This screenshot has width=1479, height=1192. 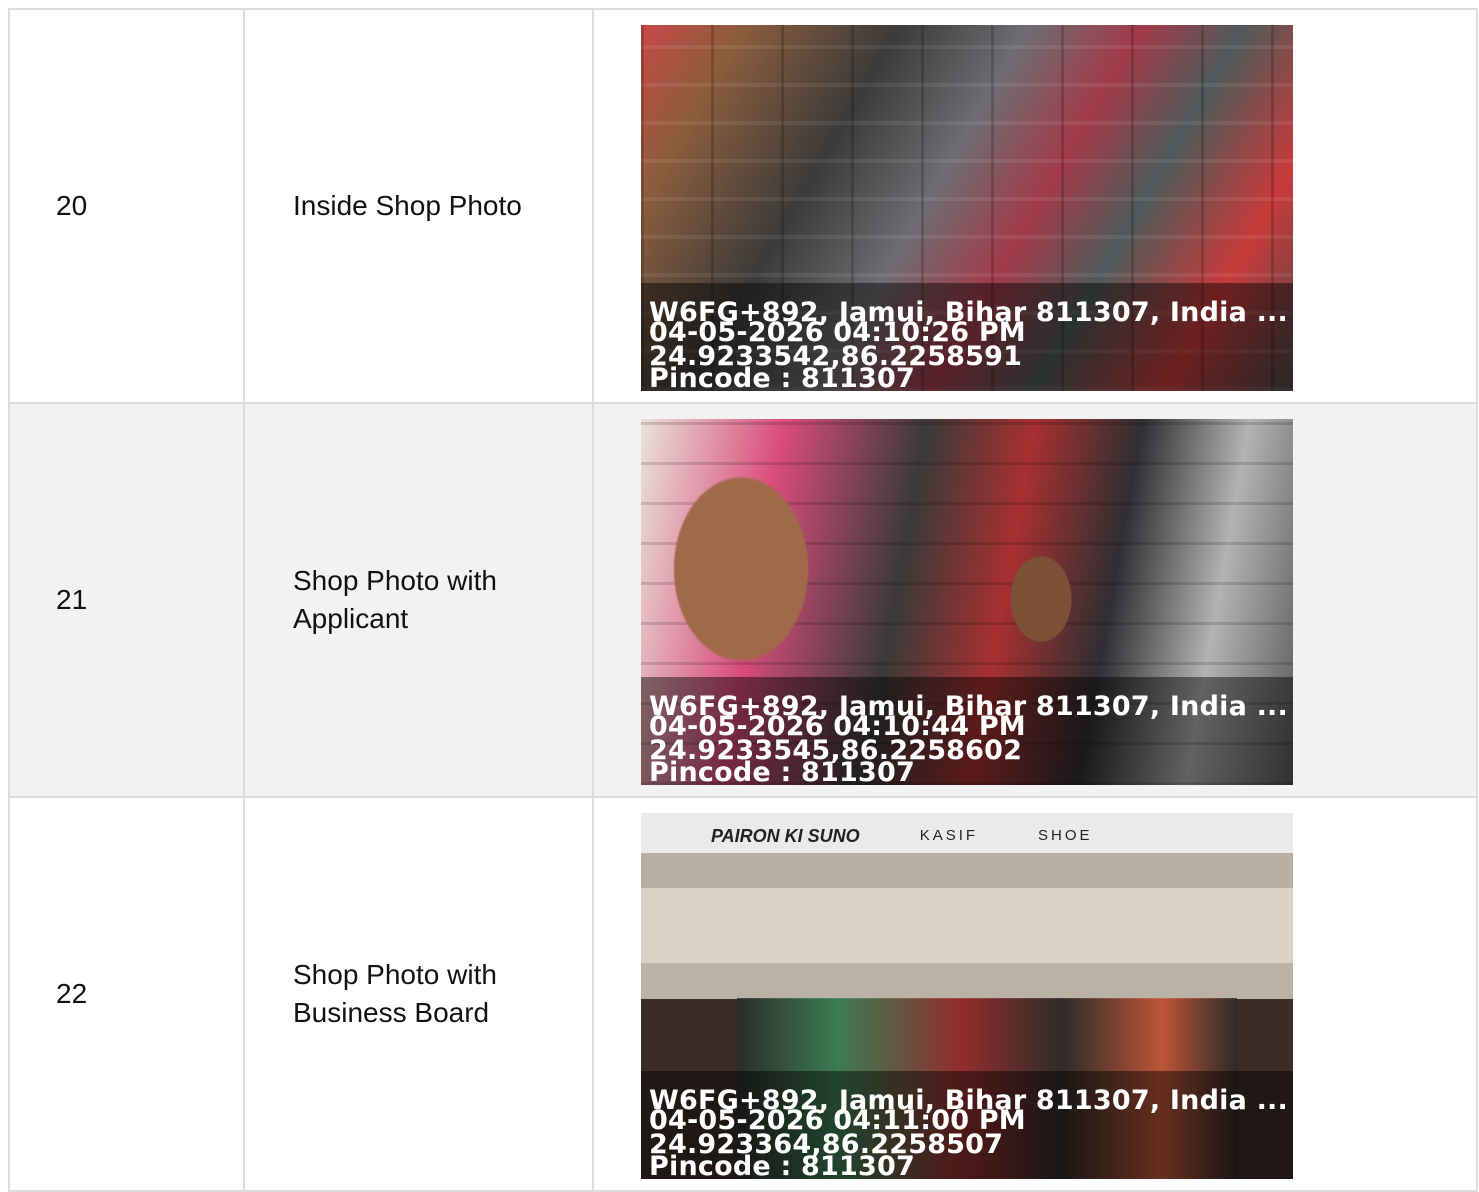 I want to click on shop-signboard: PAIRON KI SUNO KASIF SHOE, so click(x=971, y=836).